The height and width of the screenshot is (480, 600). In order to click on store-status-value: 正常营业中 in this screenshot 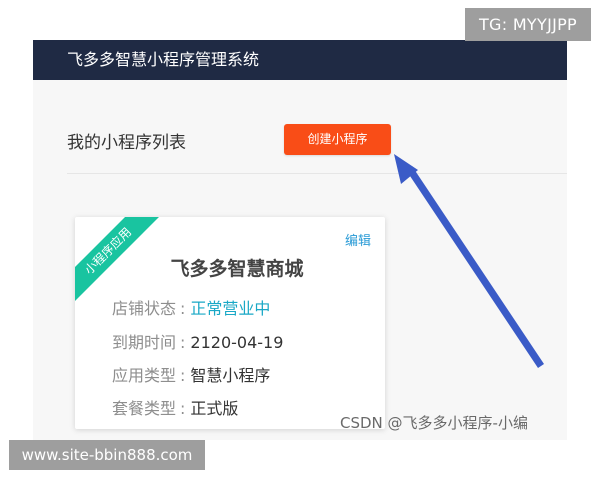, I will do `click(230, 308)`.